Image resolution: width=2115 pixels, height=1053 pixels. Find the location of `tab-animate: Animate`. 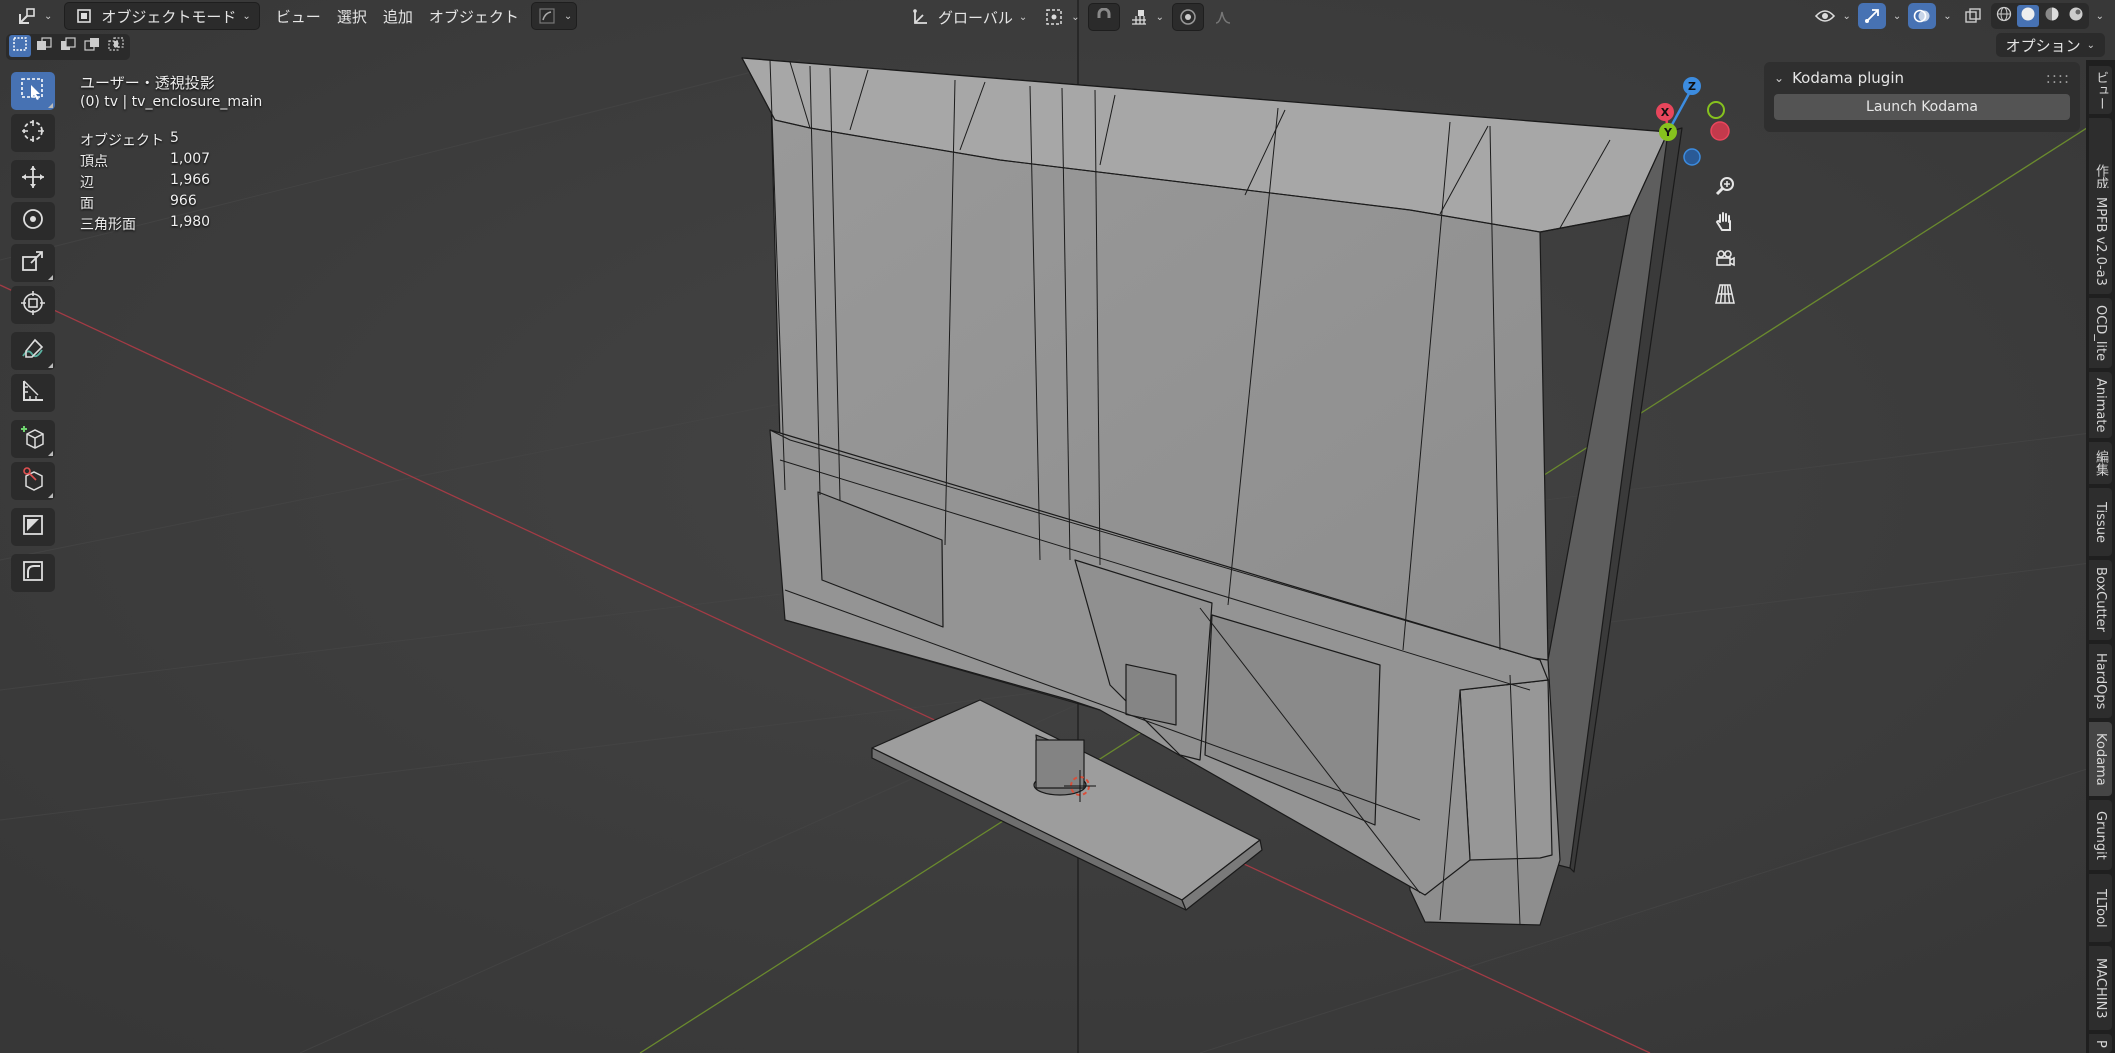

tab-animate: Animate is located at coordinates (2100, 405).